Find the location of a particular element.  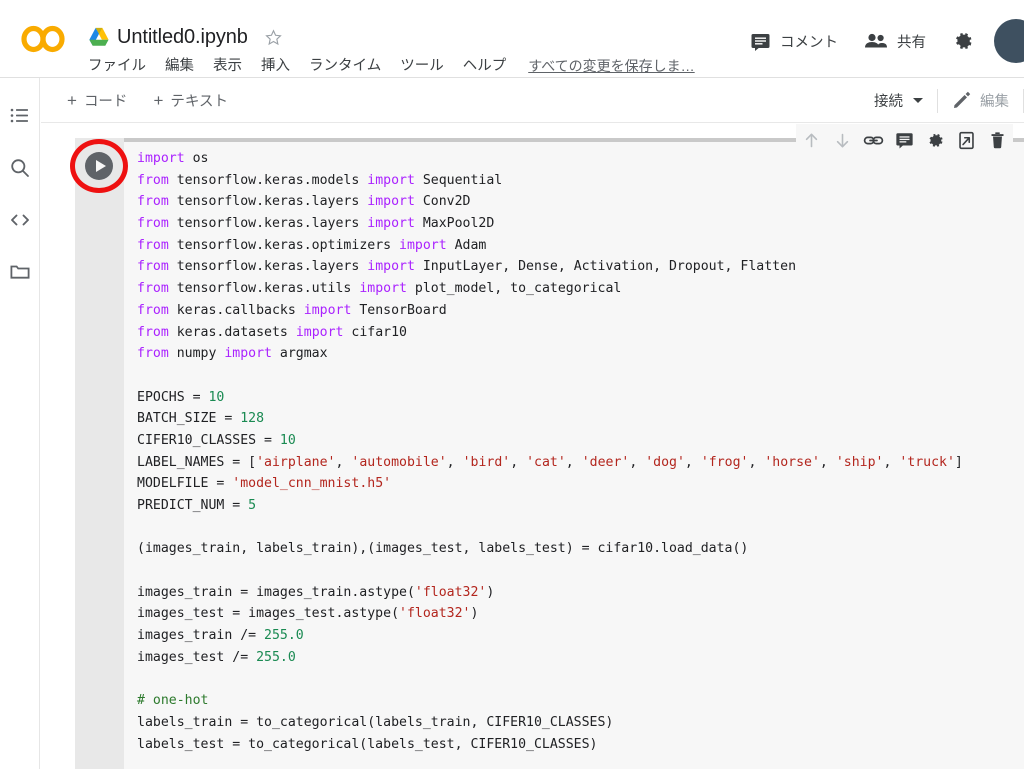

move-cell-up-button is located at coordinates (811, 140).